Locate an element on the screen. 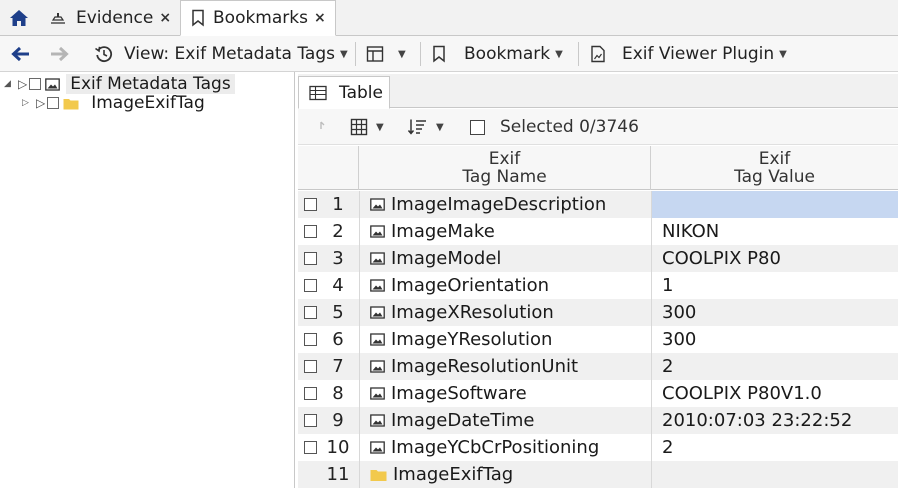  tag-value-cell: NIKON is located at coordinates (774, 231).